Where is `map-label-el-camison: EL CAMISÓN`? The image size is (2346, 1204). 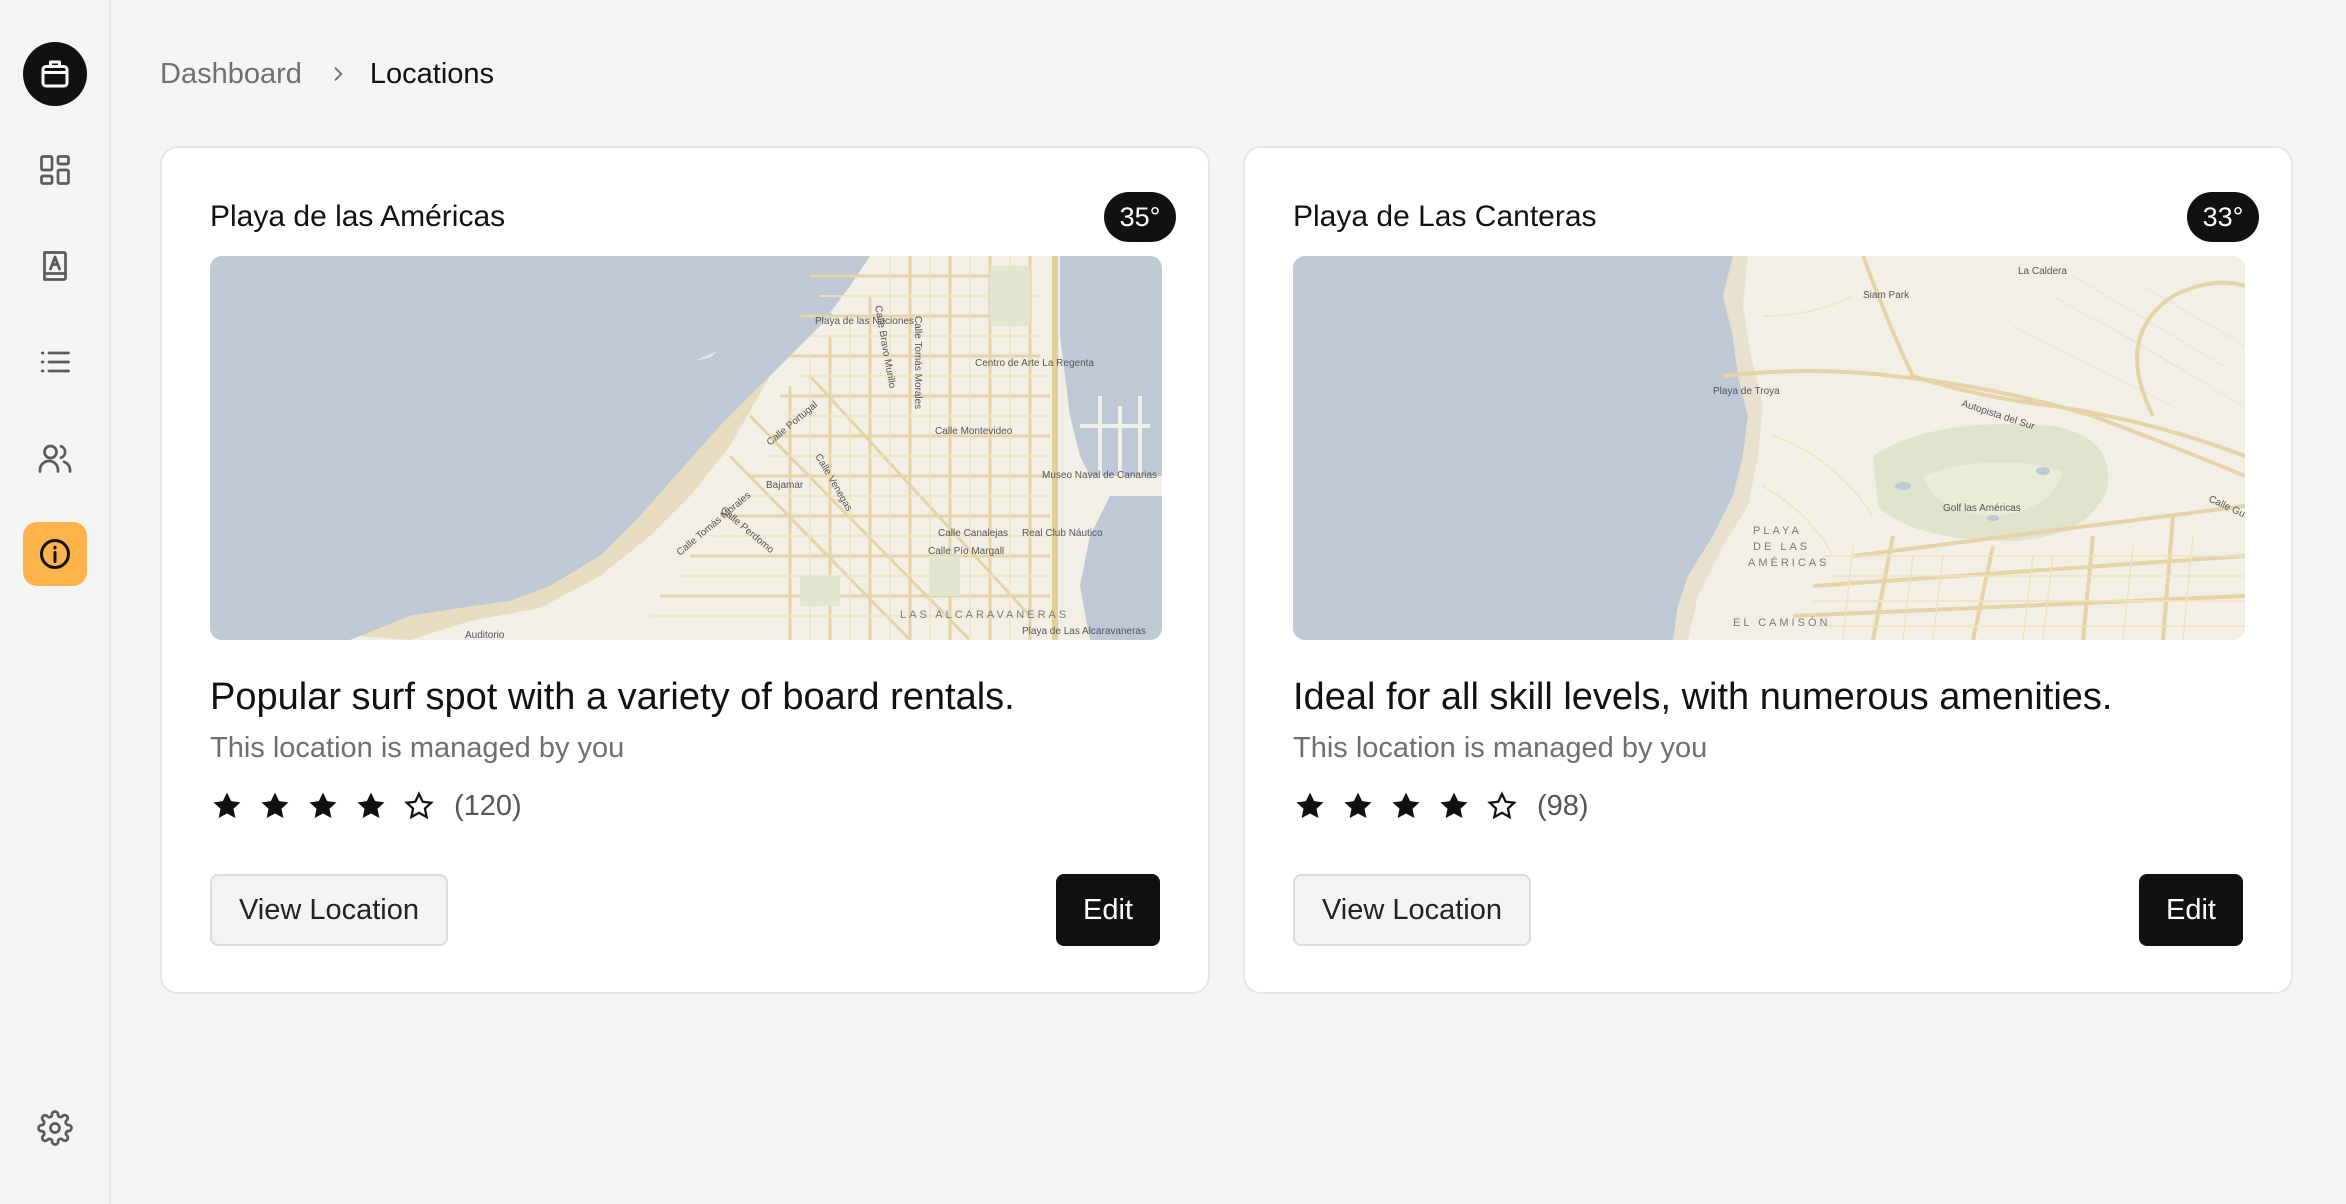 map-label-el-camison: EL CAMISÓN is located at coordinates (1781, 622).